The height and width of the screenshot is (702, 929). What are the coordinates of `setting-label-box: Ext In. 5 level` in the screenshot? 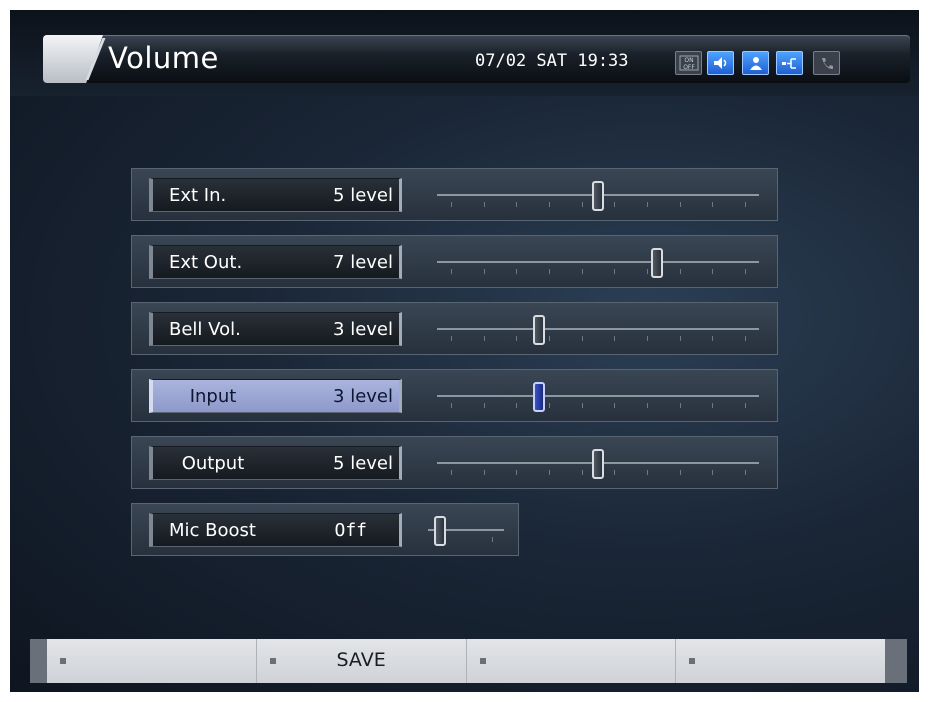 It's located at (275, 195).